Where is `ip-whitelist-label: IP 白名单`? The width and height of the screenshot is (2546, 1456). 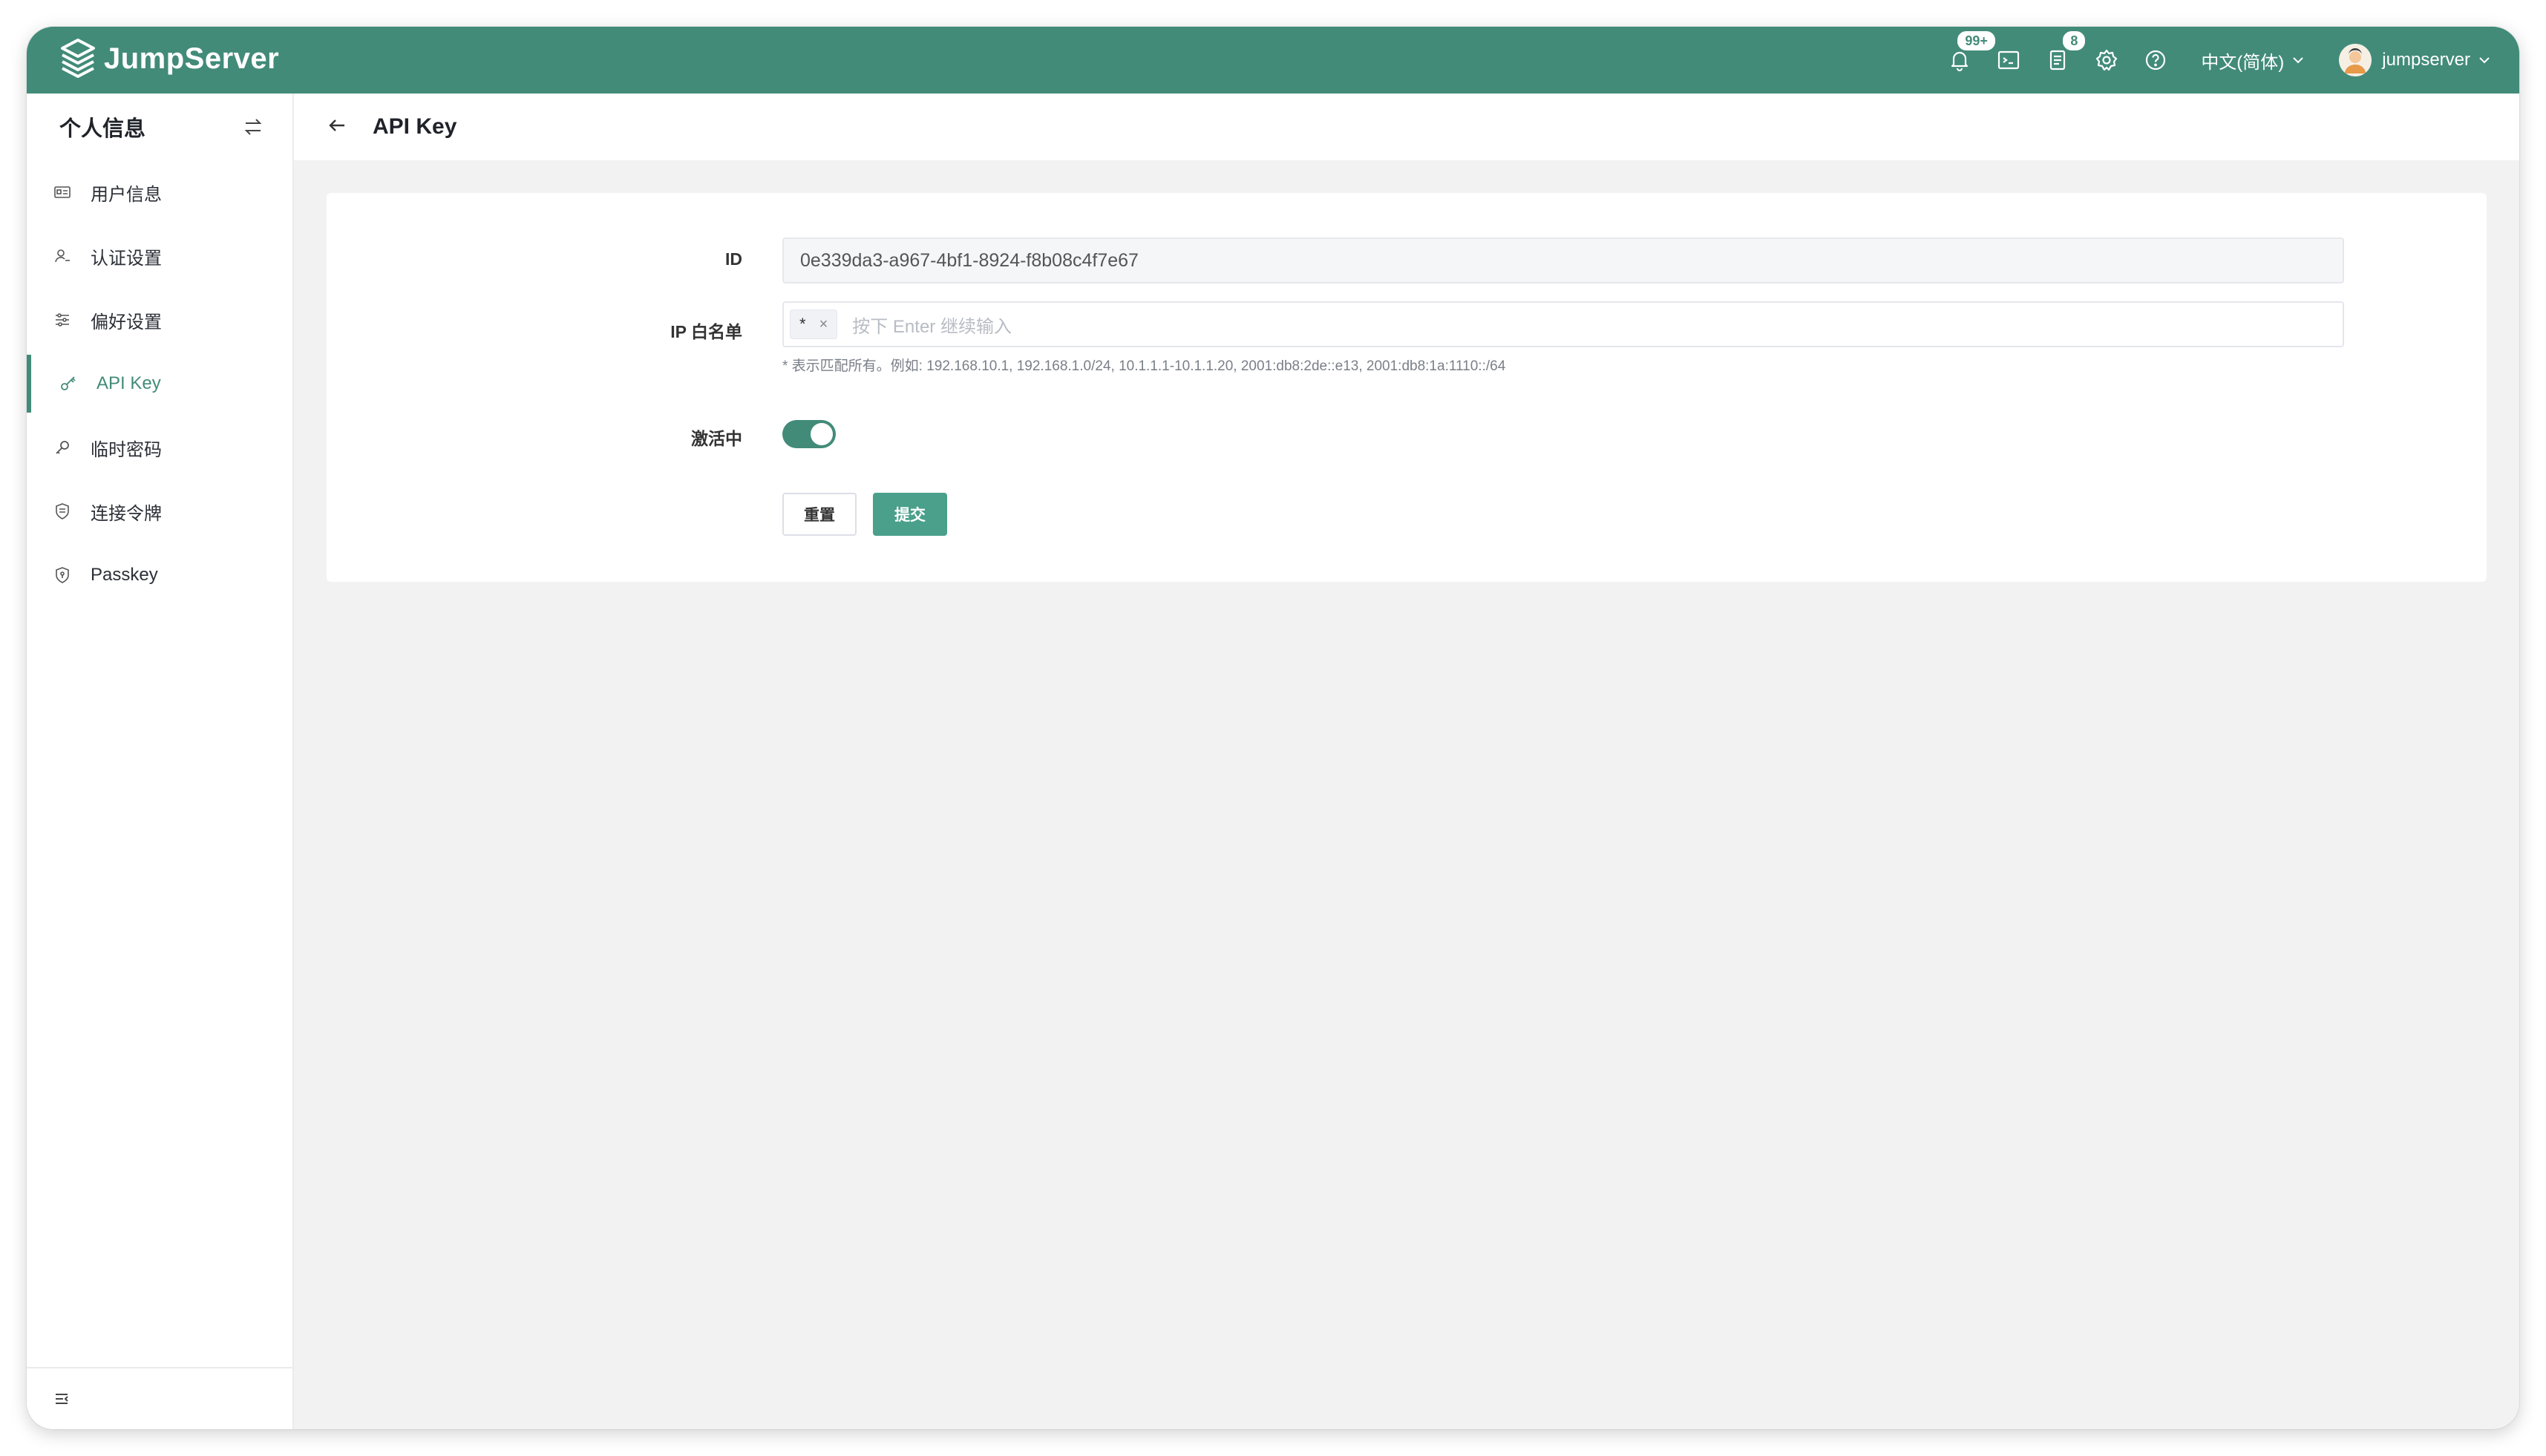 ip-whitelist-label: IP 白名单 is located at coordinates (706, 332).